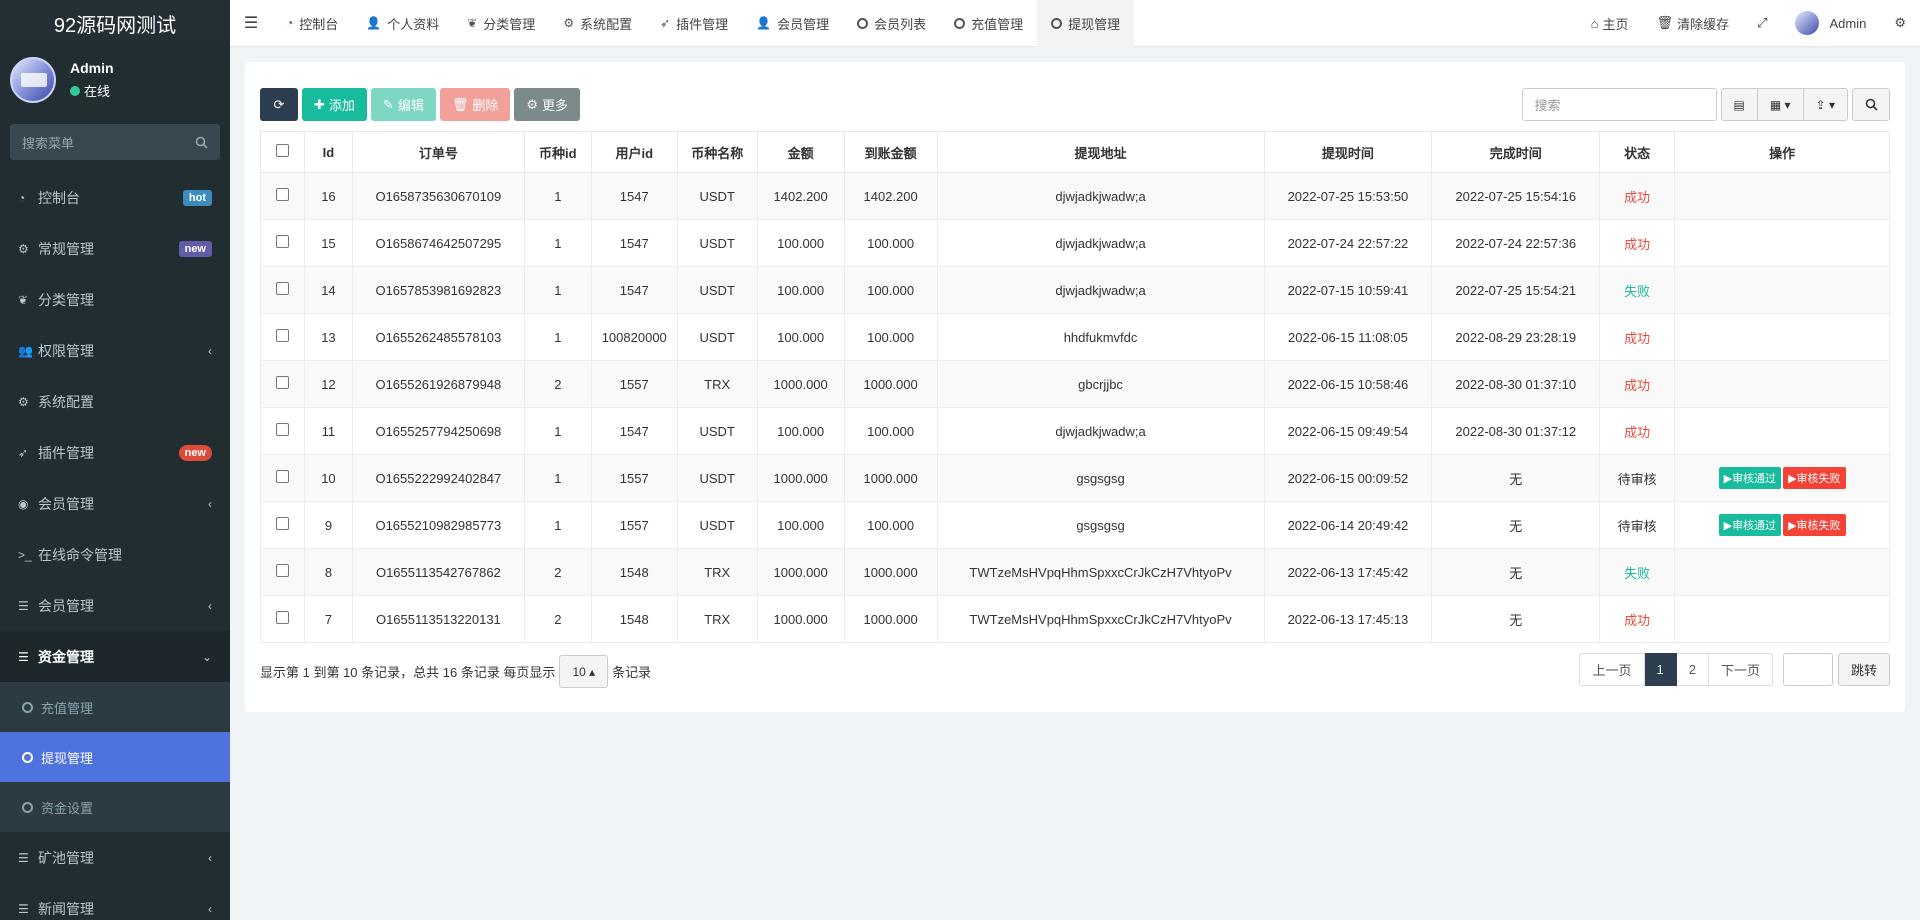 The image size is (1920, 920). I want to click on column-header: 提现时间, so click(1348, 152).